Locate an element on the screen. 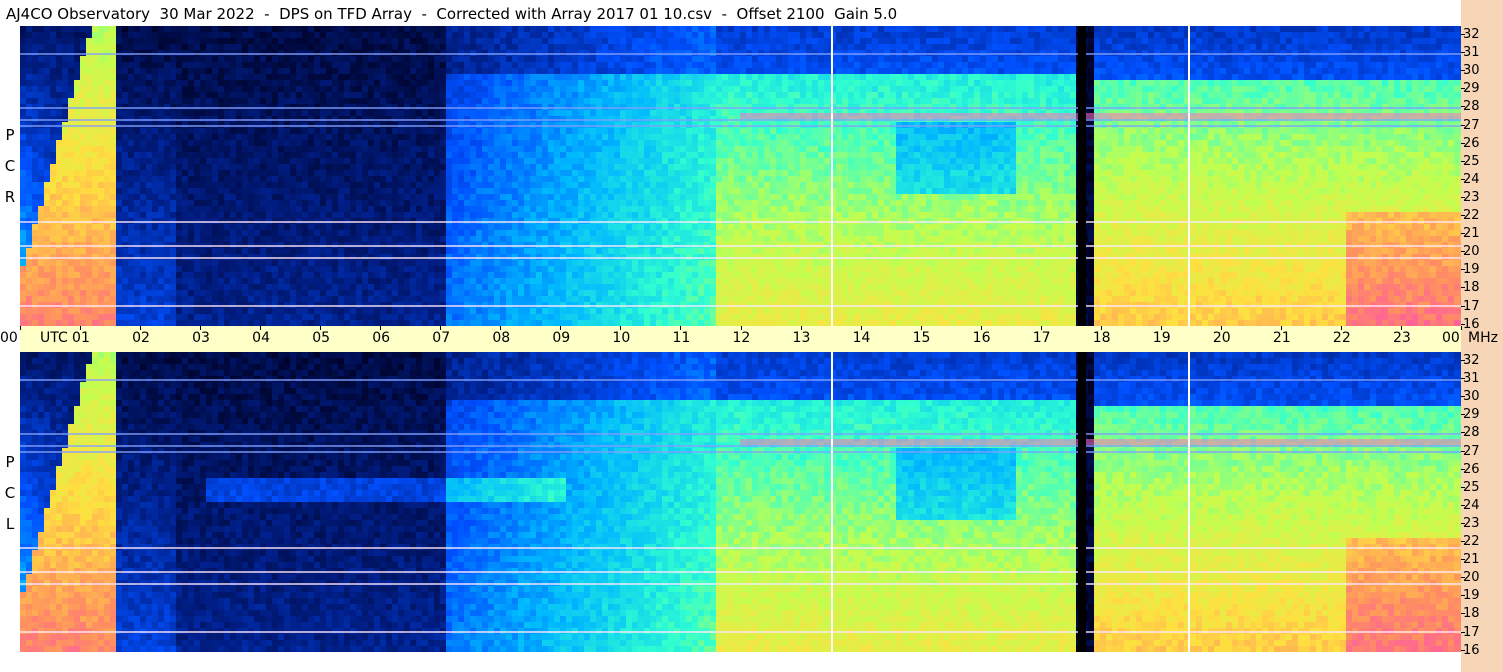  time-tick-label: 05 is located at coordinates (321, 338).